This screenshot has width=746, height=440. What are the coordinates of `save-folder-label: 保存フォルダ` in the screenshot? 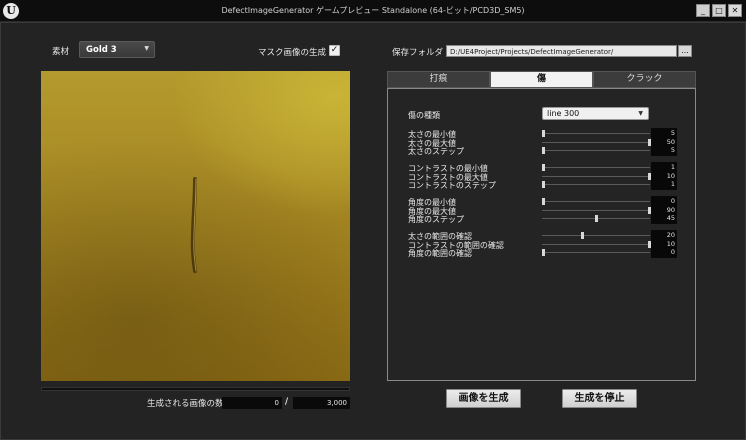 It's located at (418, 53).